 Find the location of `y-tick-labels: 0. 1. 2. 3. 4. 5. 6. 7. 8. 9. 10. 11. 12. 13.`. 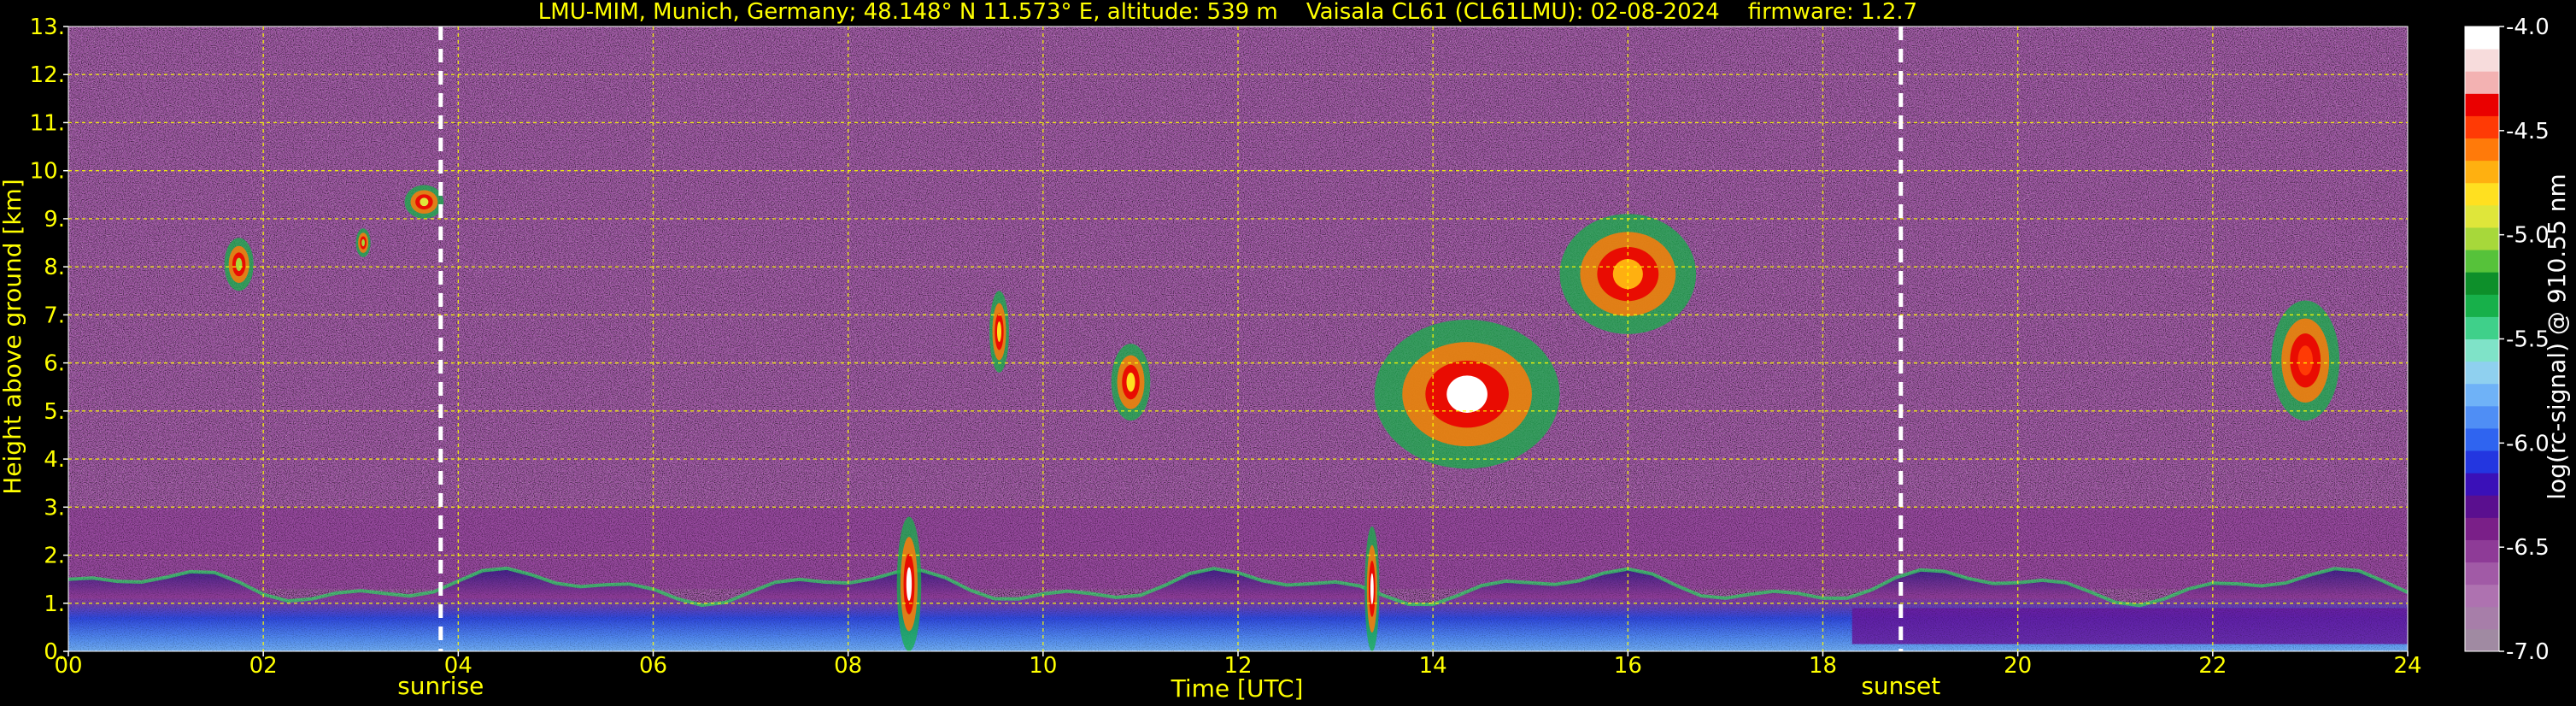

y-tick-labels: 0. 1. 2. 3. 4. 5. 6. 7. 8. 9. 10. 11. 12. 13. is located at coordinates (49, 340).